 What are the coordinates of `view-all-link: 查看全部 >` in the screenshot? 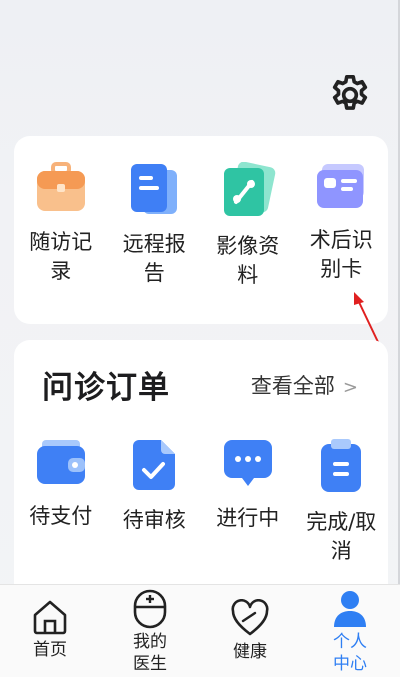 It's located at (304, 385).